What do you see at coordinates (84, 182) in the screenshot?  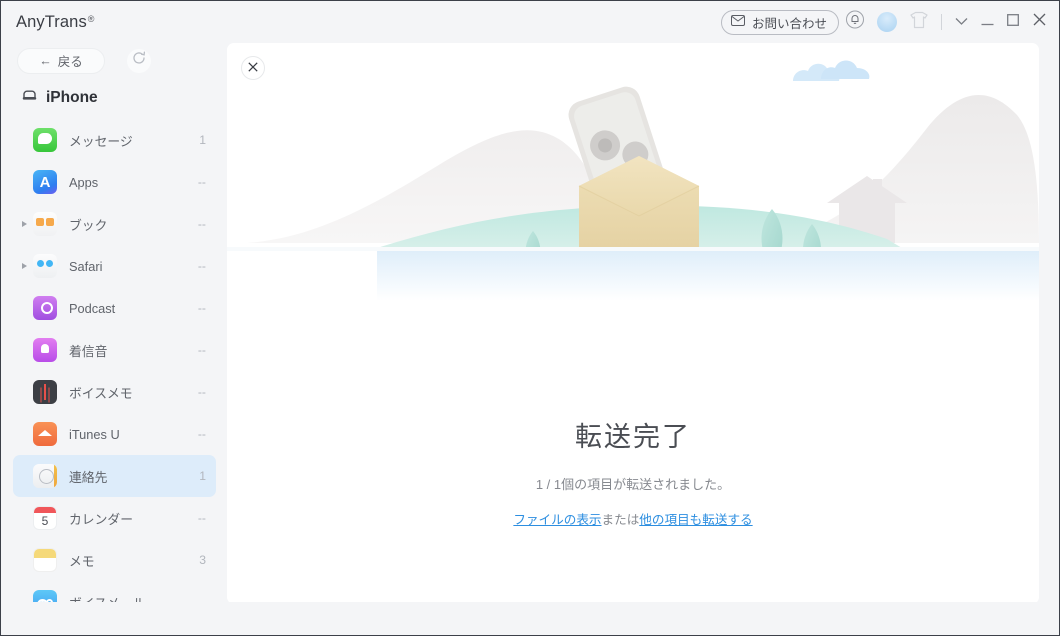 I see `sidebar-item-label: Apps` at bounding box center [84, 182].